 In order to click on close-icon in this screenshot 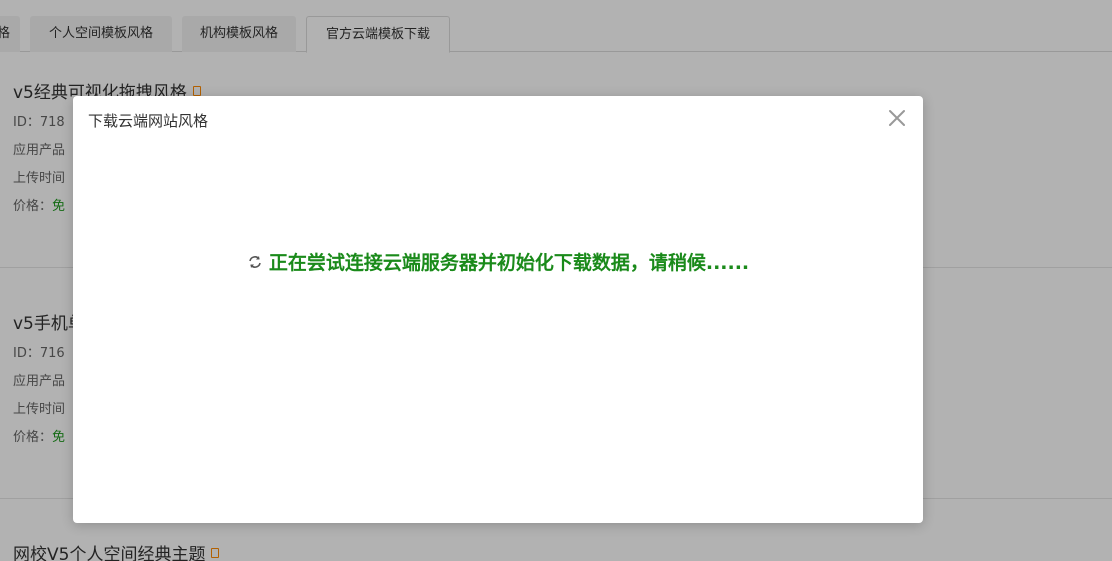, I will do `click(897, 118)`.